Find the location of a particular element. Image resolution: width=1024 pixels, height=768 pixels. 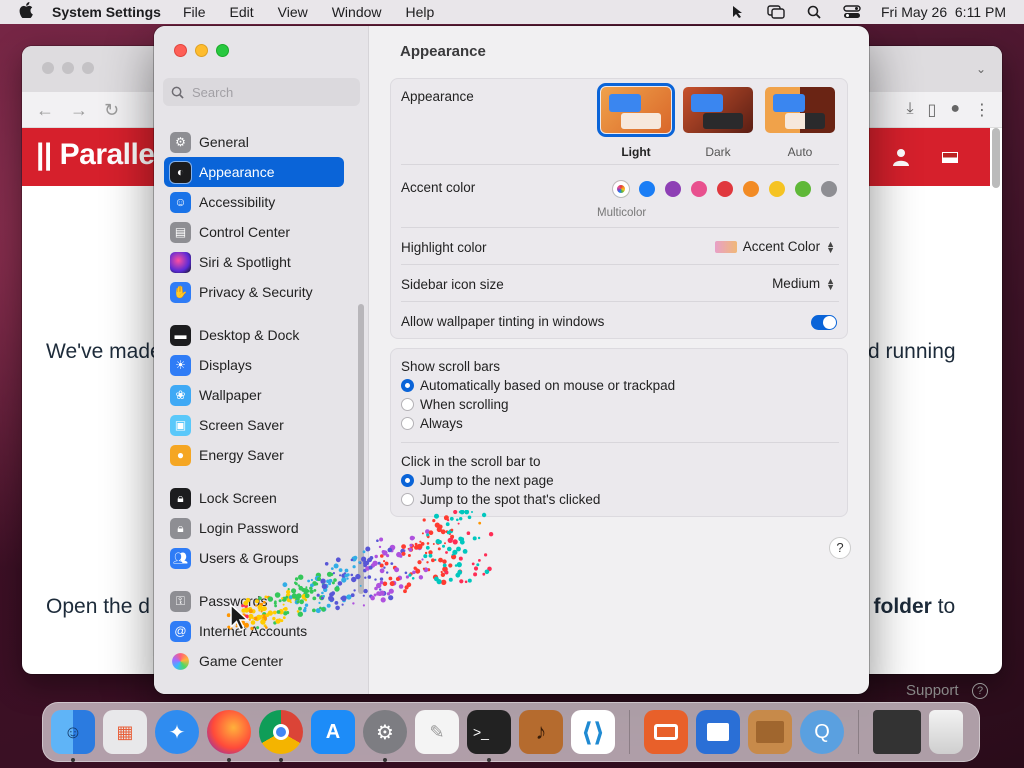

sidebar-item-siri-spotlight: Siri & Spotlight is located at coordinates (254, 262).